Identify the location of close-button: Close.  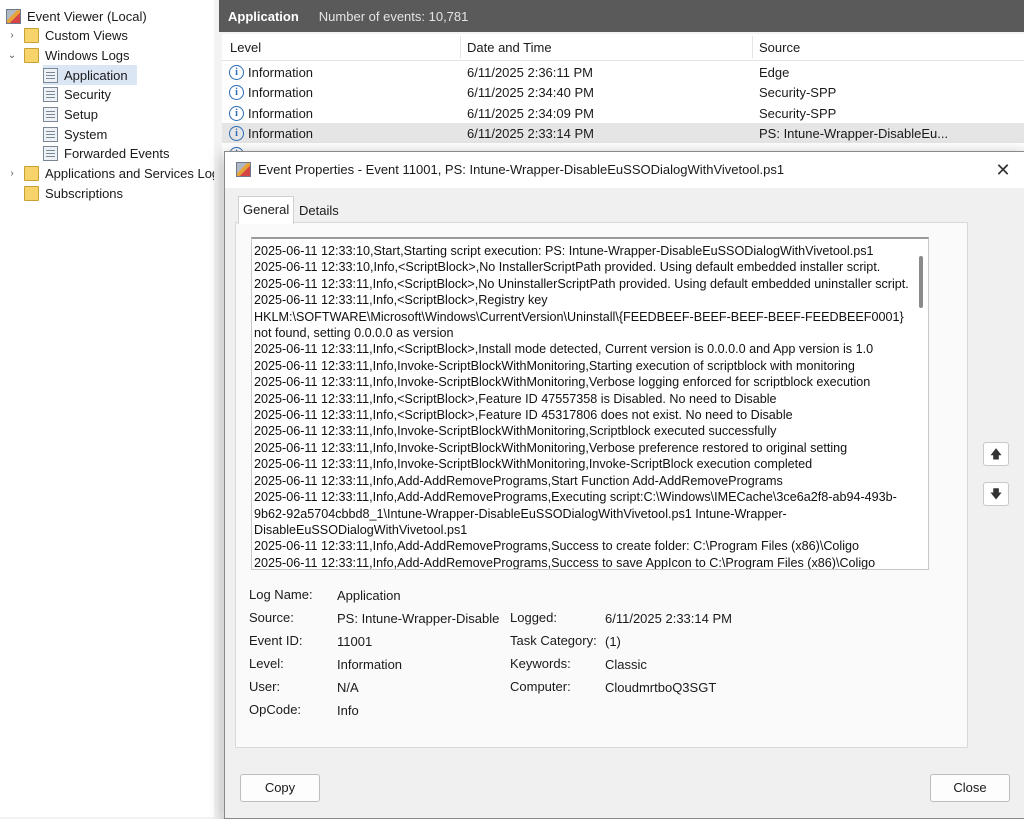
(970, 788).